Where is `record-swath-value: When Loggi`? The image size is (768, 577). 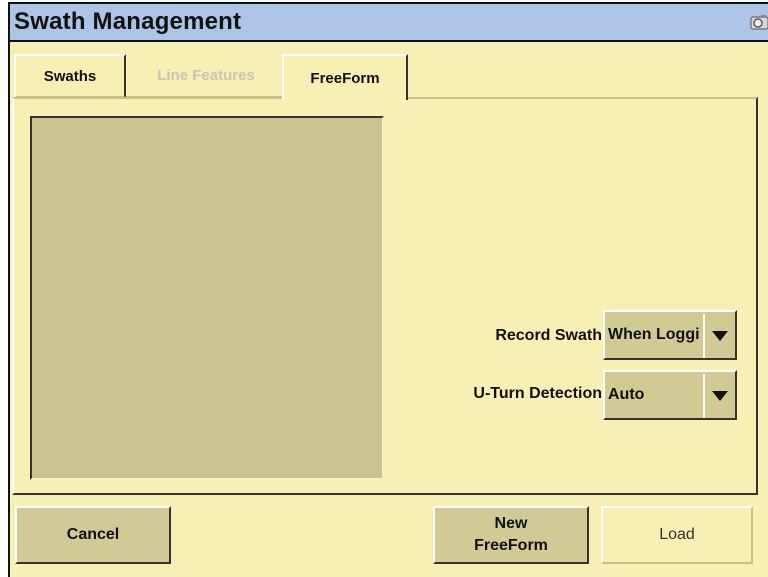
record-swath-value: When Loggi is located at coordinates (654, 334).